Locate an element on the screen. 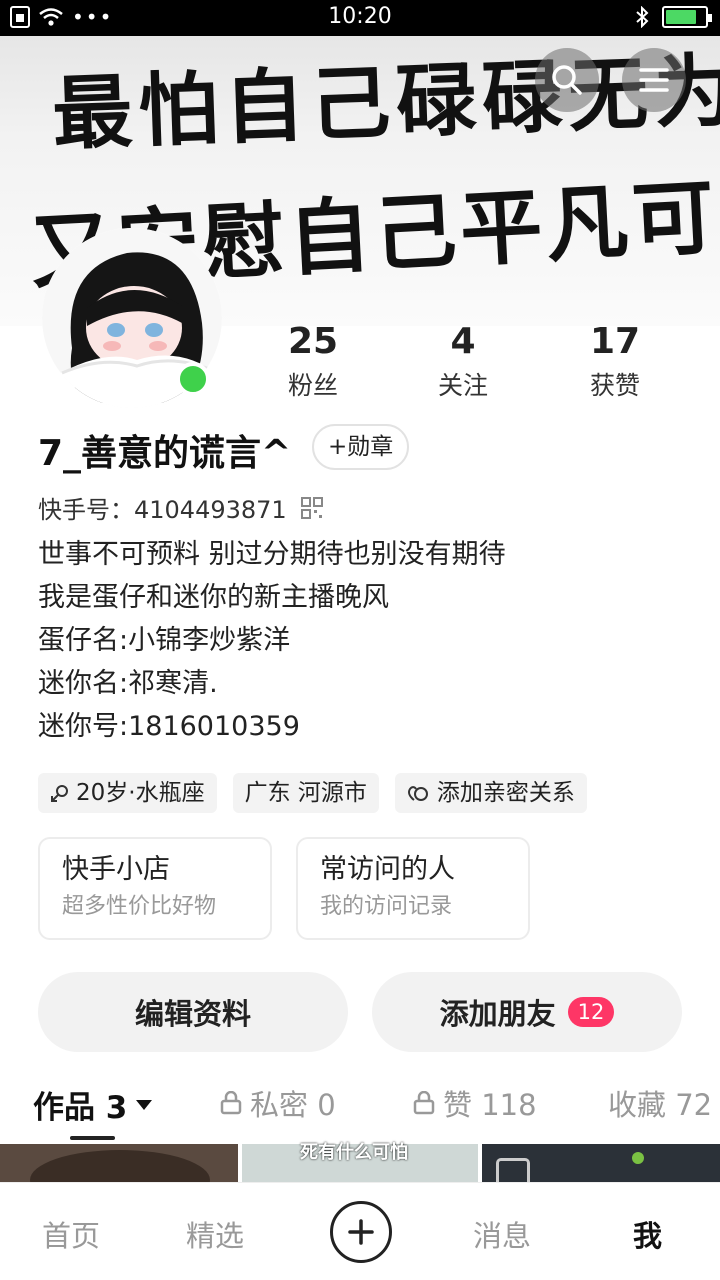 This screenshot has width=720, height=1280. card-subtitle: 我的访问记录 is located at coordinates (386, 906).